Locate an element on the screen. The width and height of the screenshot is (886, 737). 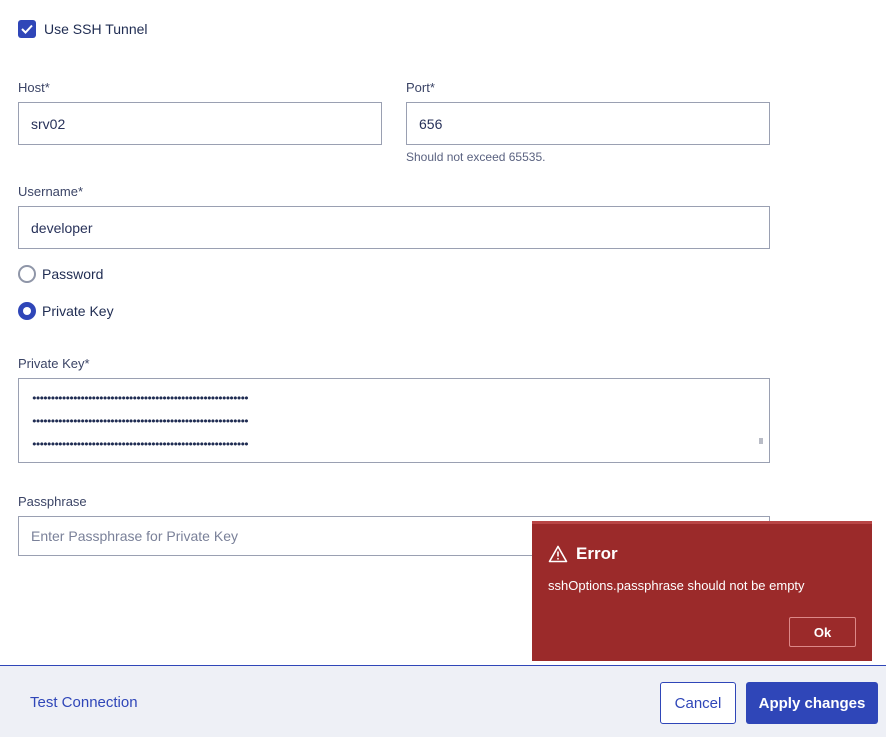
use-ssh-tunnel-row: Use SSH Tunnel is located at coordinates (83, 29).